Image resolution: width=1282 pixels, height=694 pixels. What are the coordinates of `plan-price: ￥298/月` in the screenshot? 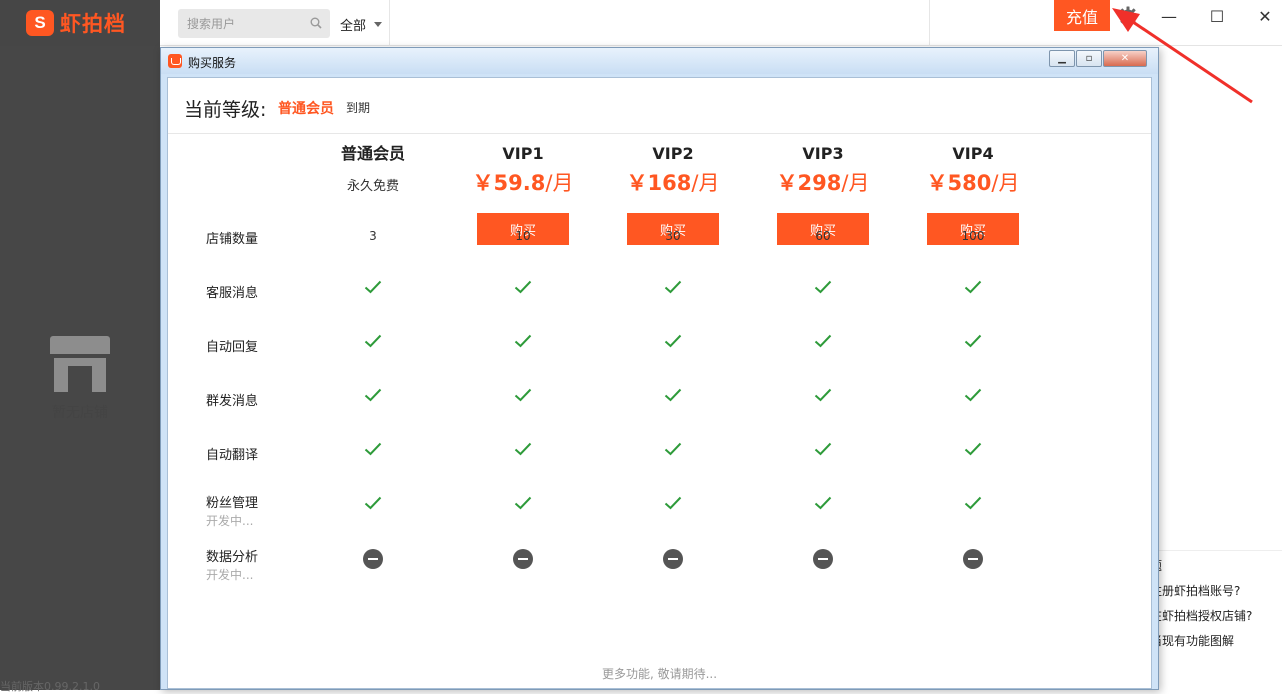 It's located at (823, 183).